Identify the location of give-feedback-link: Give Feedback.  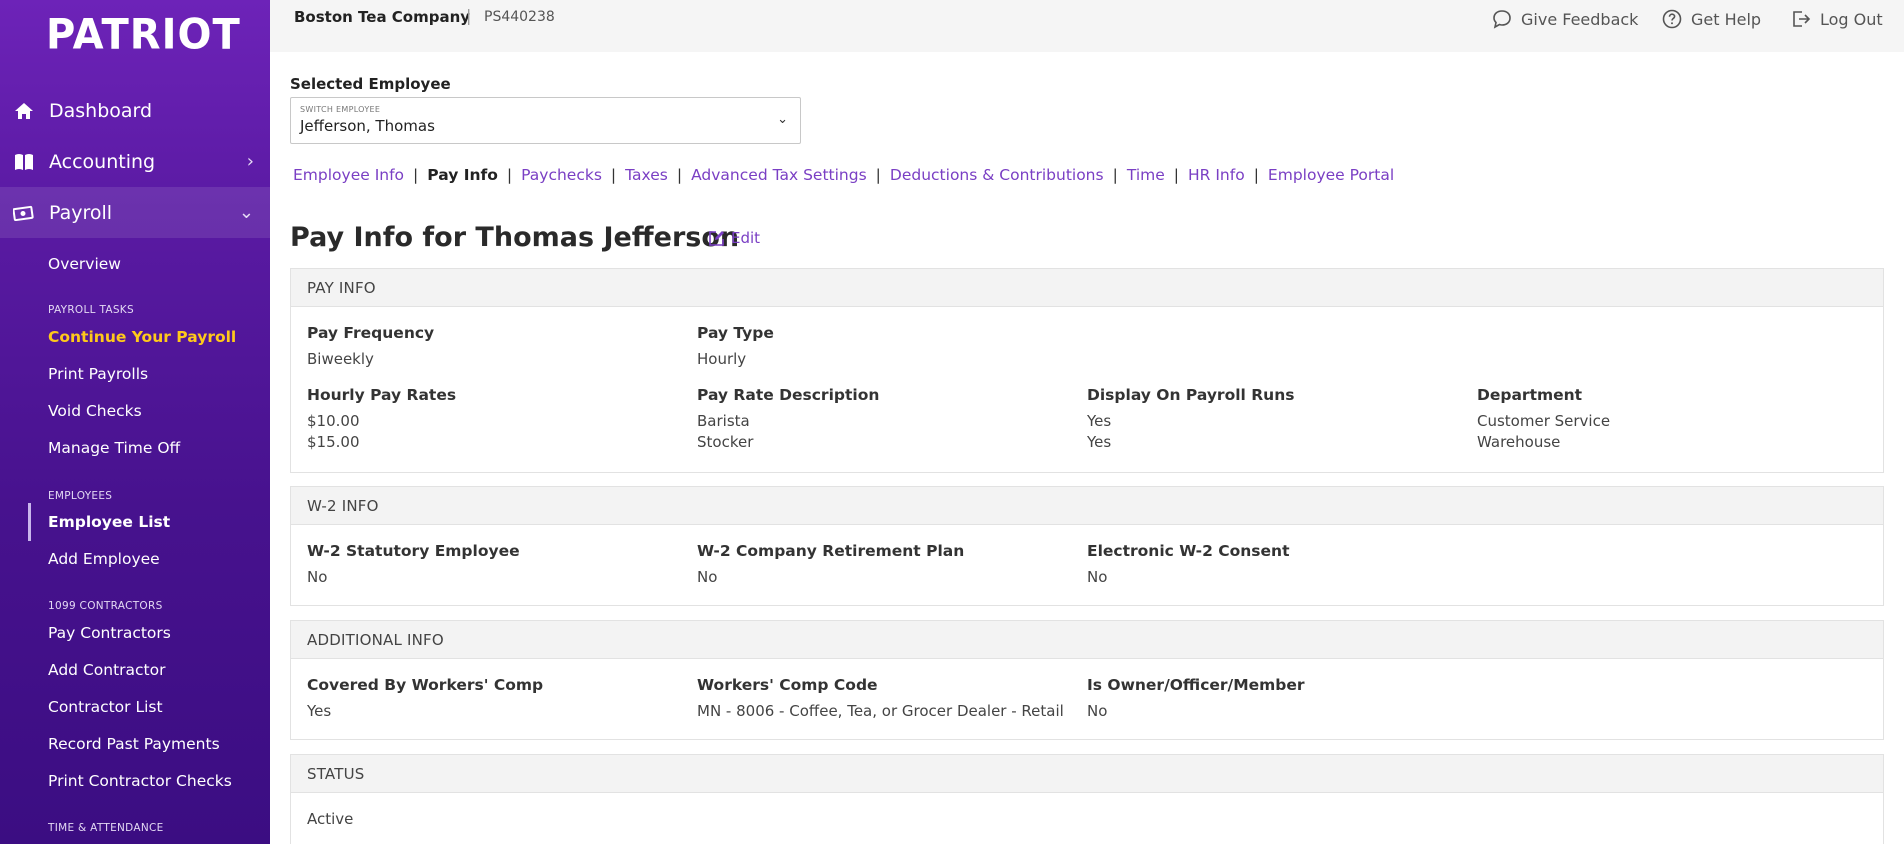
(1565, 19).